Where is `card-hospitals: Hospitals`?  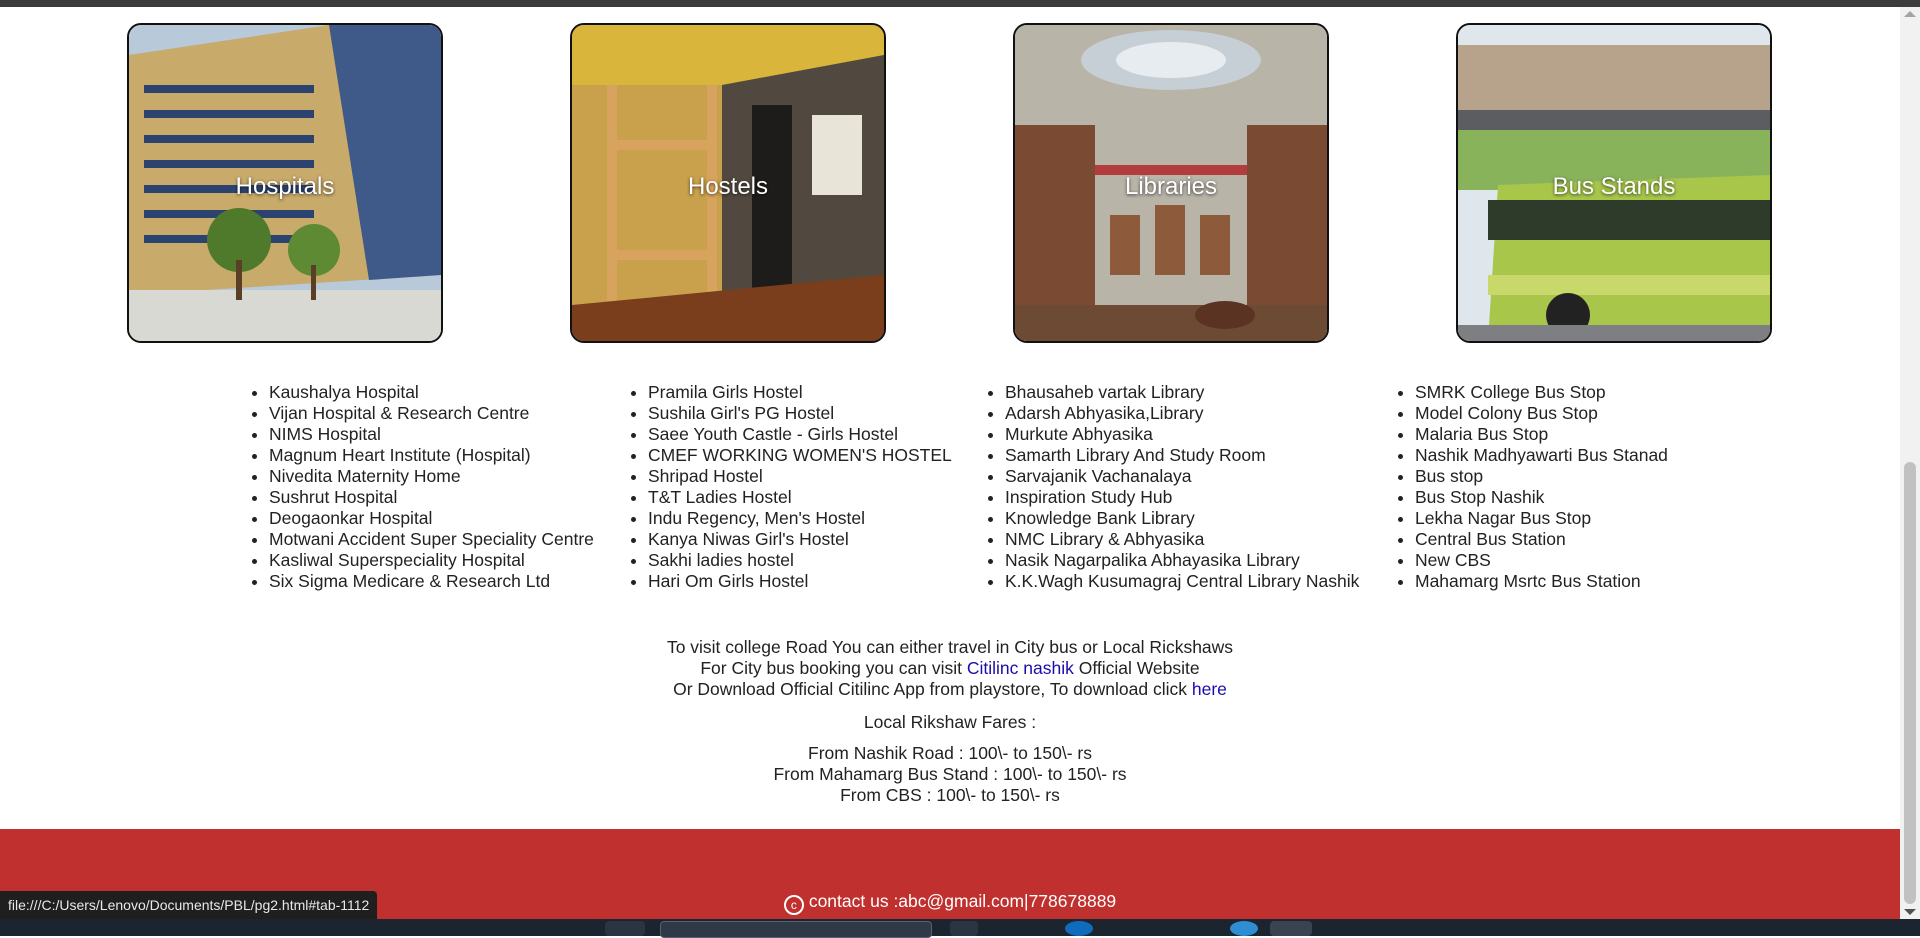
card-hospitals: Hospitals is located at coordinates (285, 183).